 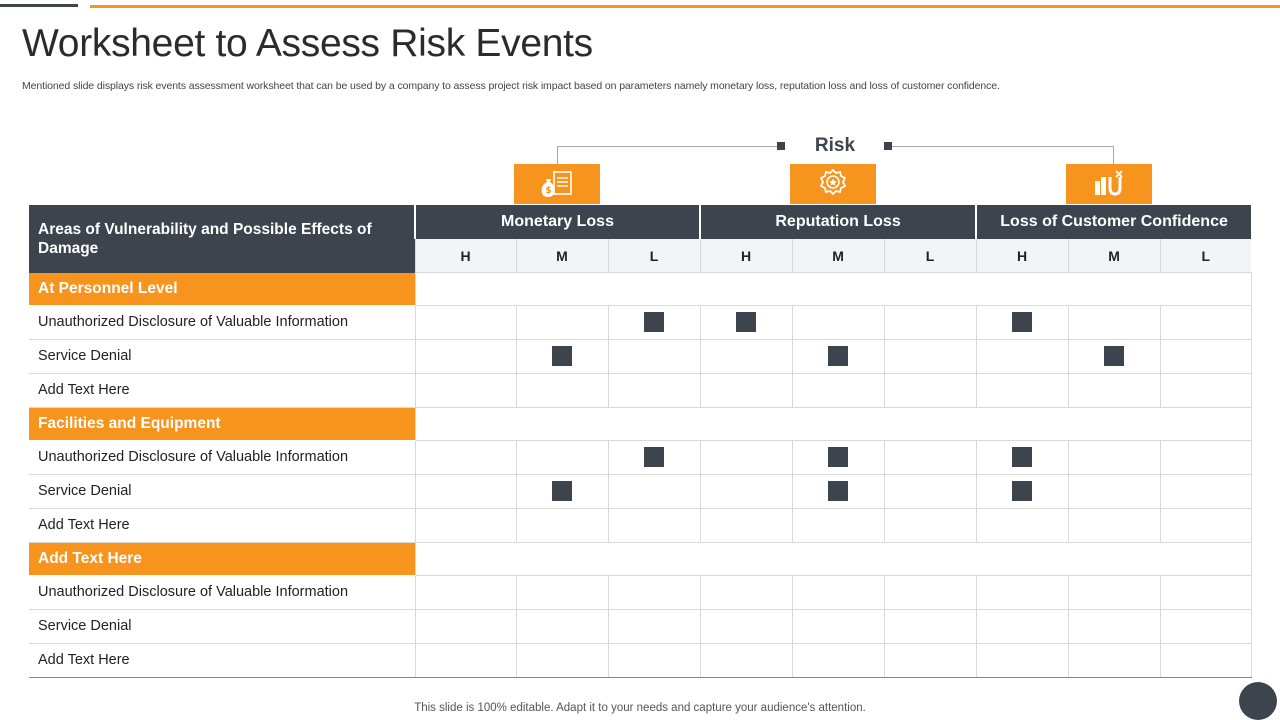 I want to click on risk-marker-right, so click(x=888, y=146).